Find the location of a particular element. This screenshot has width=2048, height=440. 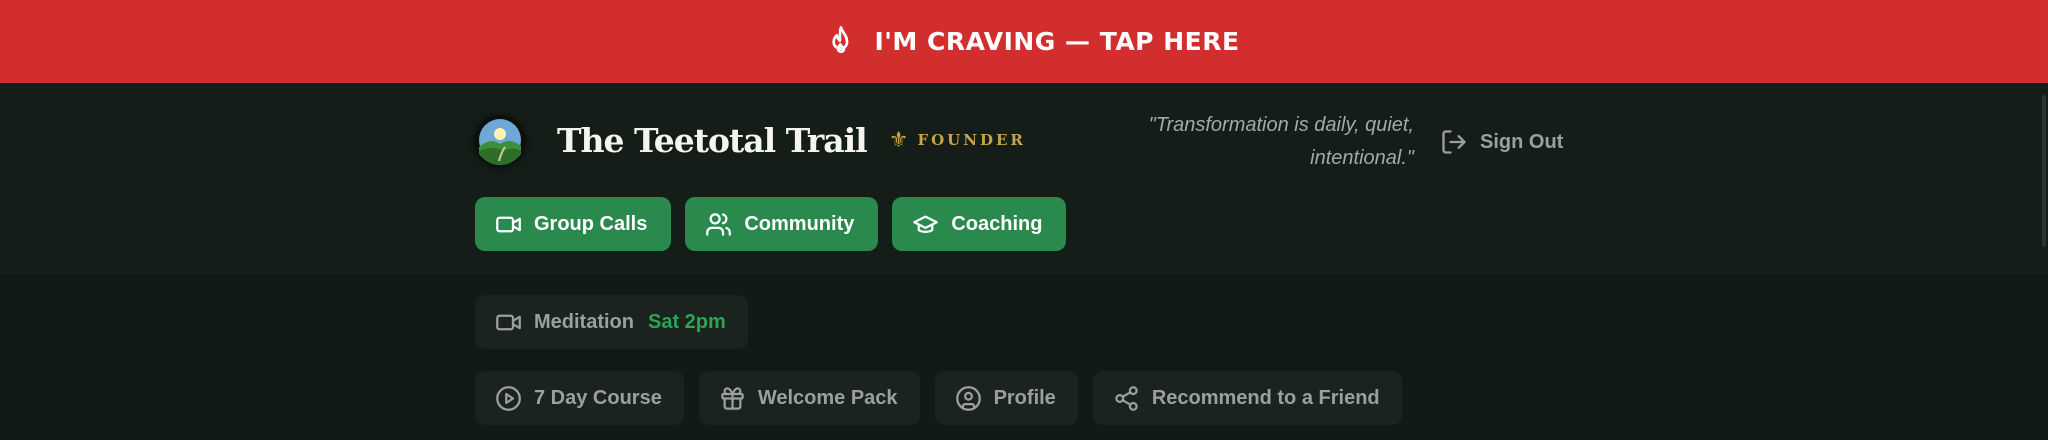

founder-badge: ⚜ FOUNDER is located at coordinates (957, 140).